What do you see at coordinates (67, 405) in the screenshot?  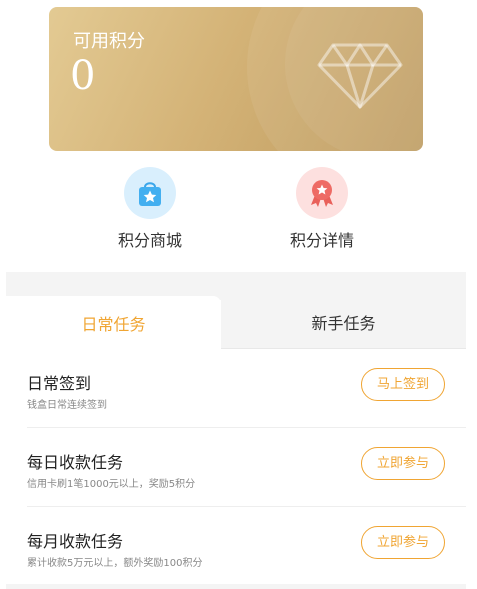 I see `task-description: 钱盒日常连续签到` at bounding box center [67, 405].